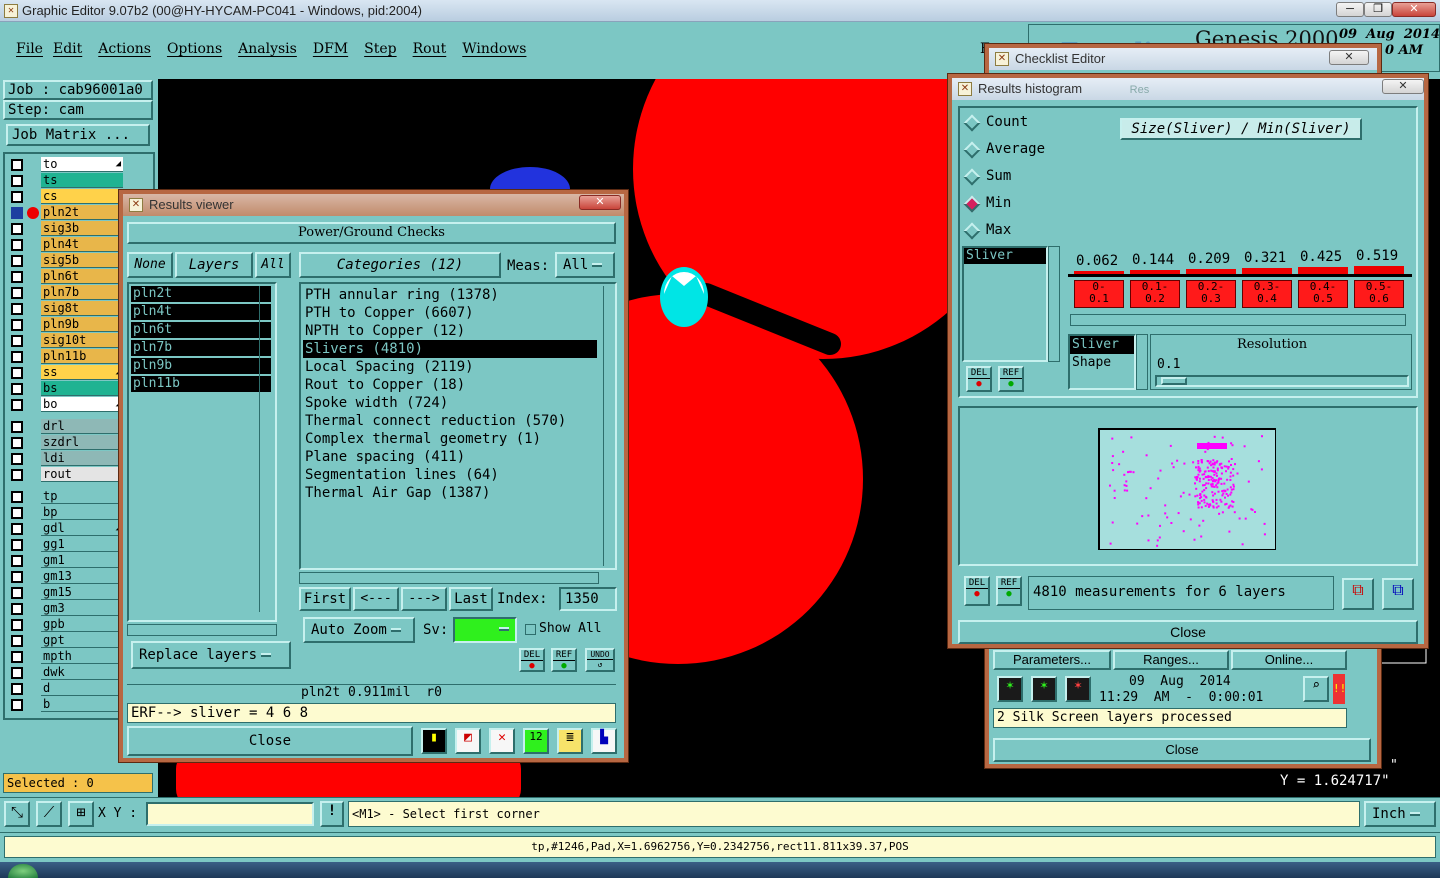 The height and width of the screenshot is (878, 1440). What do you see at coordinates (1400, 814) in the screenshot?
I see `units-select: Inch` at bounding box center [1400, 814].